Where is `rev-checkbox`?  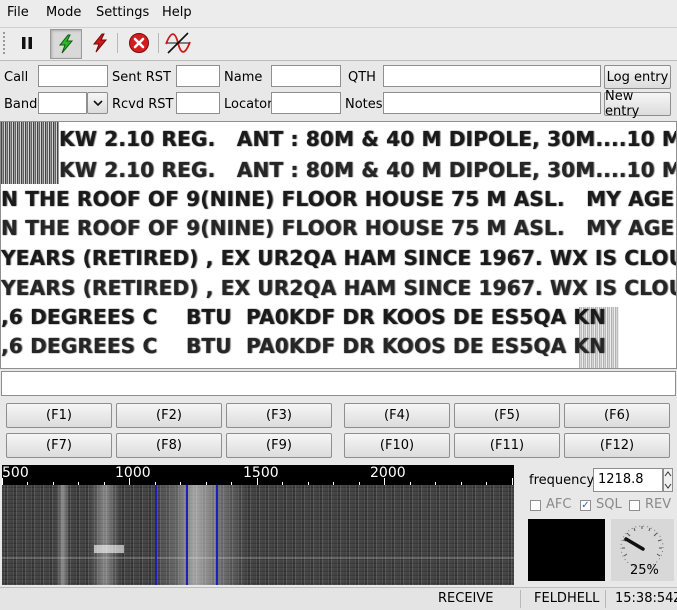 rev-checkbox is located at coordinates (634, 505).